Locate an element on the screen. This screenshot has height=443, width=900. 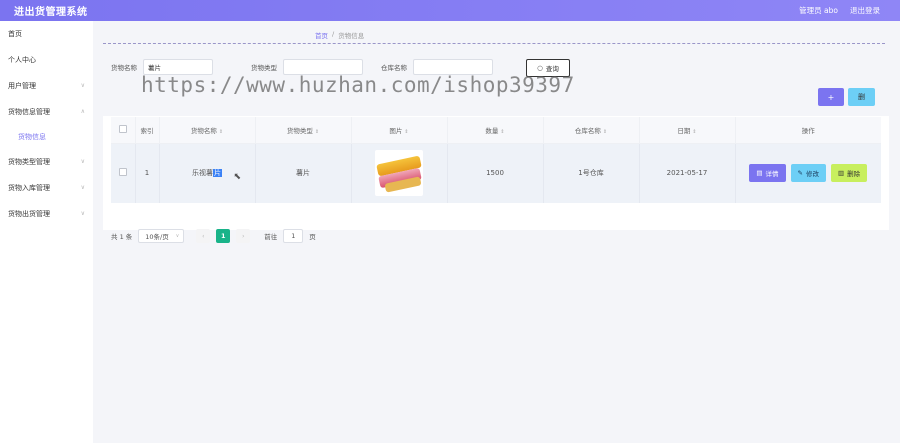
breadcrumb-home: 首页 is located at coordinates (321, 35).